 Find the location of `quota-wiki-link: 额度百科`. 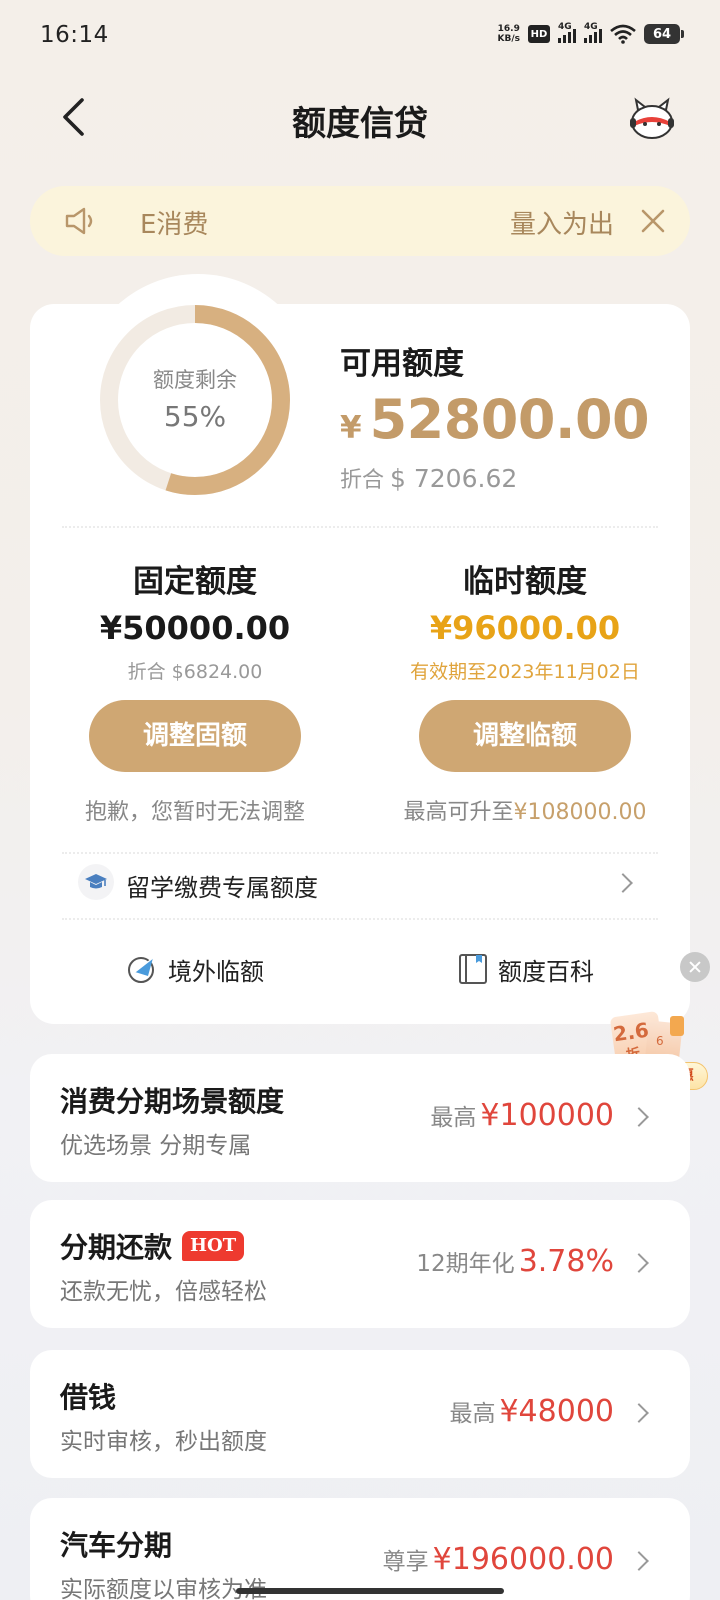

quota-wiki-link: 额度百科 is located at coordinates (526, 969).